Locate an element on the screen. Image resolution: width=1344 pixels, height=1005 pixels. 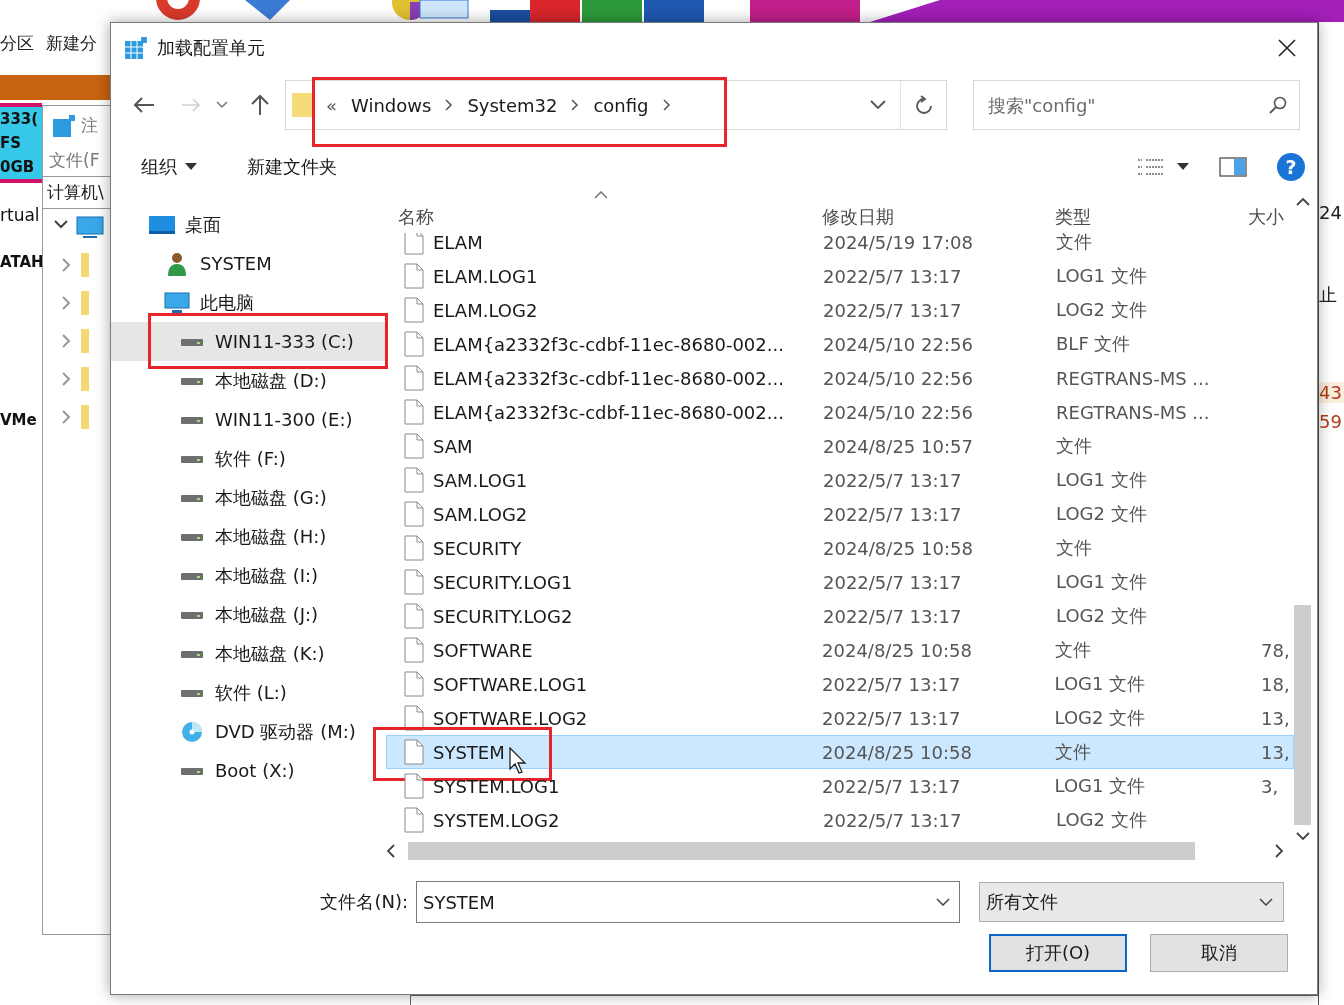
file-row: SECURITY 2024/8/25 10:58 文件 is located at coordinates (840, 548).